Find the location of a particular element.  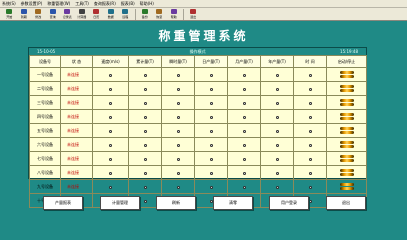

toolbar-button: 开始 is located at coordinates (9, 14).